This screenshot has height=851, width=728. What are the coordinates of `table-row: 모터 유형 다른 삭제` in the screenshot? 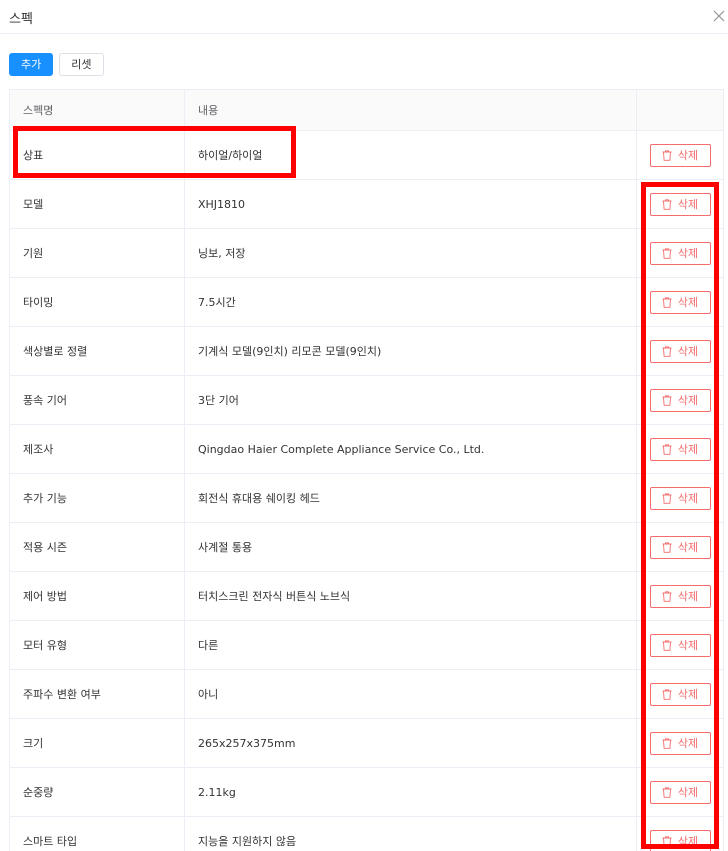 It's located at (366, 645).